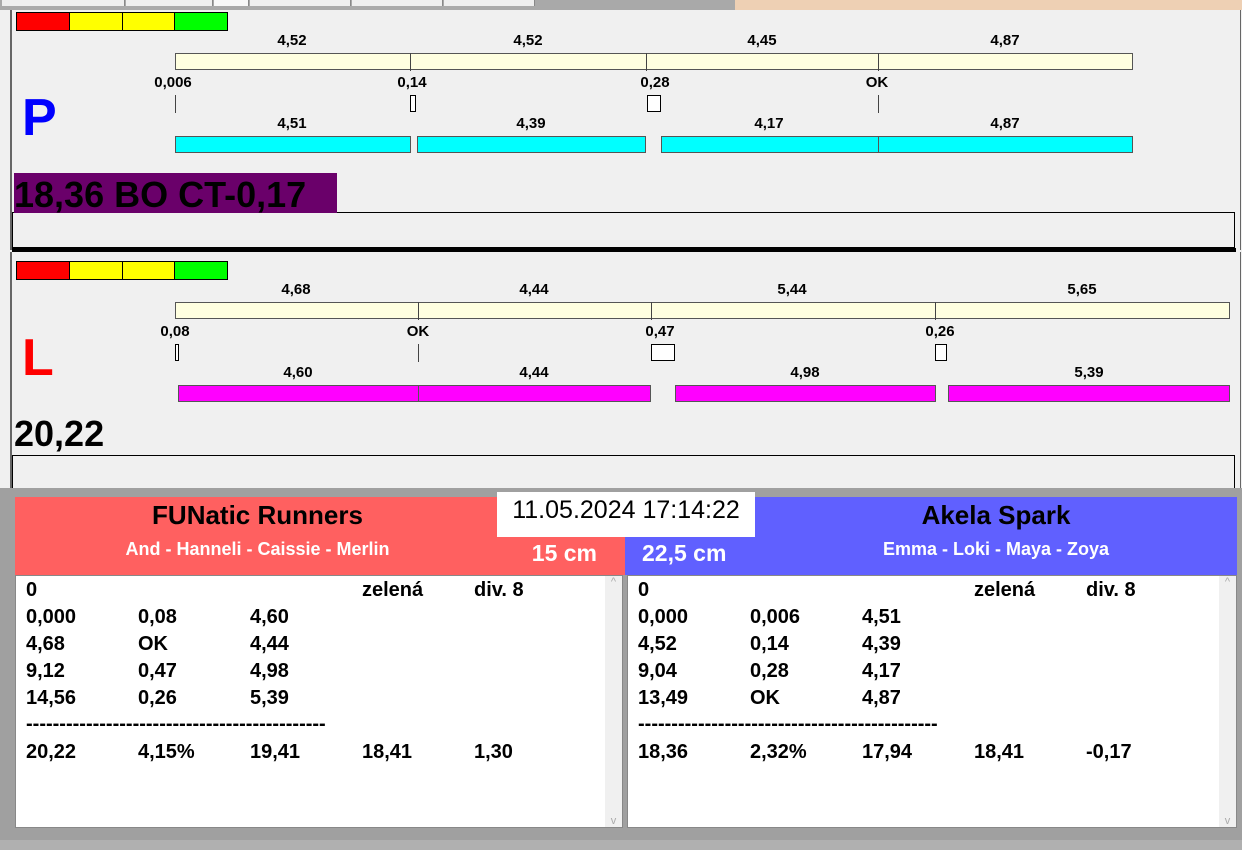  Describe the element at coordinates (39, 118) in the screenshot. I see `p-lane-letter: P` at that location.